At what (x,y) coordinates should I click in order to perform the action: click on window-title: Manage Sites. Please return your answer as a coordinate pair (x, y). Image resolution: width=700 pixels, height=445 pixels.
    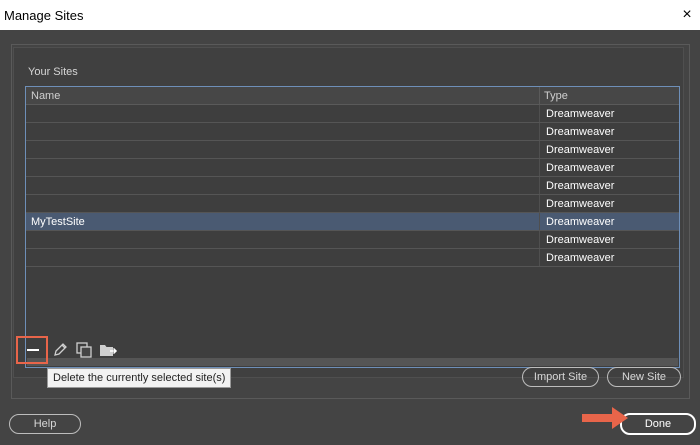
    Looking at the image, I should click on (44, 15).